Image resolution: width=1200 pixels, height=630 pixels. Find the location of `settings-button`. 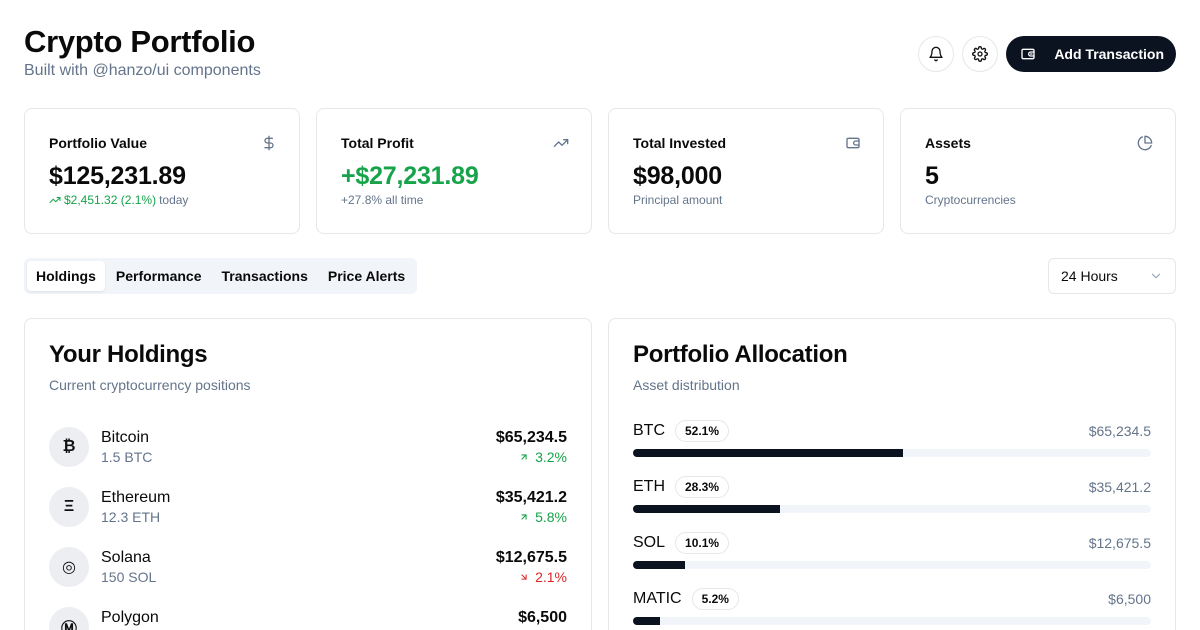

settings-button is located at coordinates (980, 54).